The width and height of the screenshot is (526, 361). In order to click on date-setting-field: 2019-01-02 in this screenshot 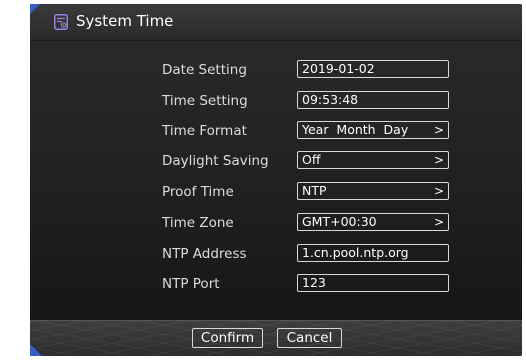, I will do `click(373, 69)`.